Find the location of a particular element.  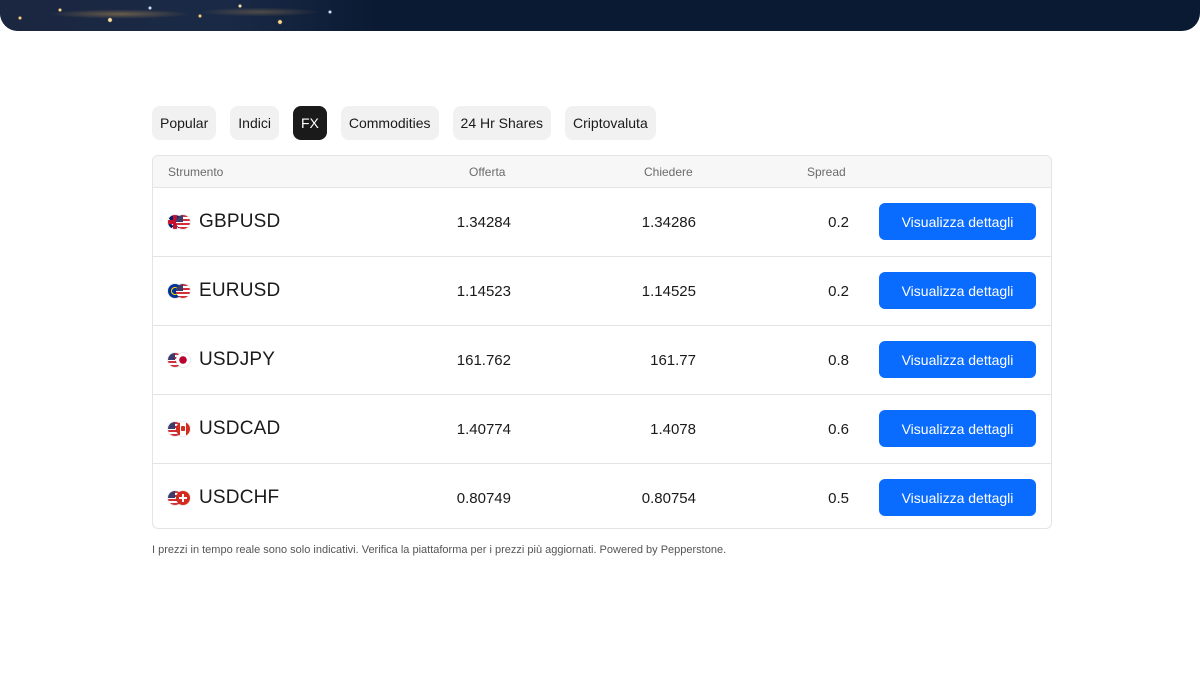

instrument-cell: EURUSD is located at coordinates (224, 291).